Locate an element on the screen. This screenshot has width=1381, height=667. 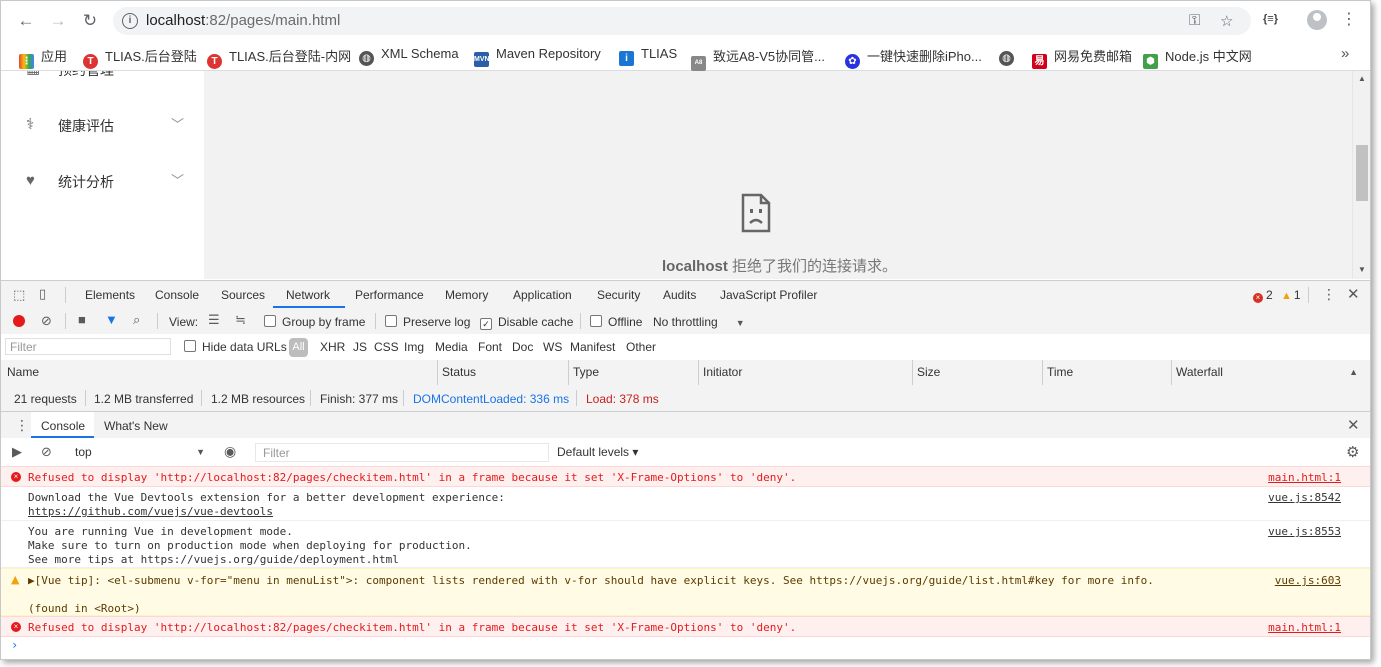
message-link: https://github.com/vuejs/vue-devtools is located at coordinates (150, 511).